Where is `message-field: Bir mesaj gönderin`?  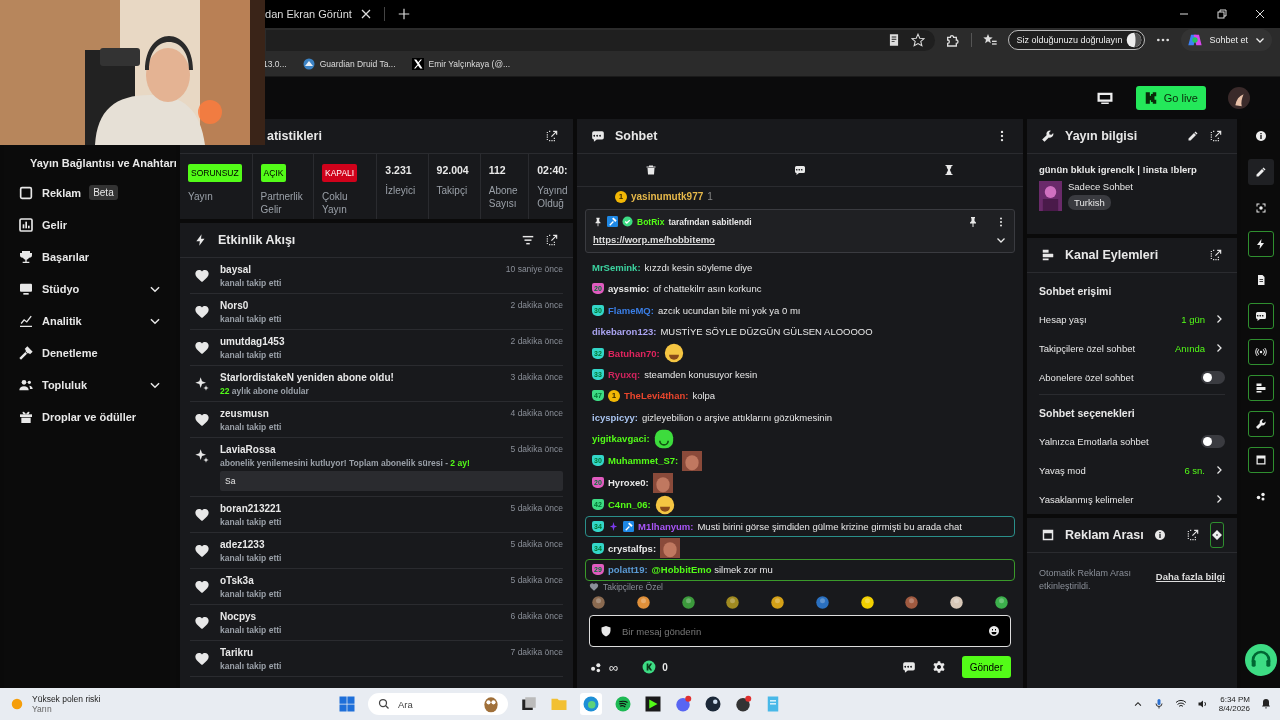
message-field: Bir mesaj gönderin is located at coordinates (800, 631).